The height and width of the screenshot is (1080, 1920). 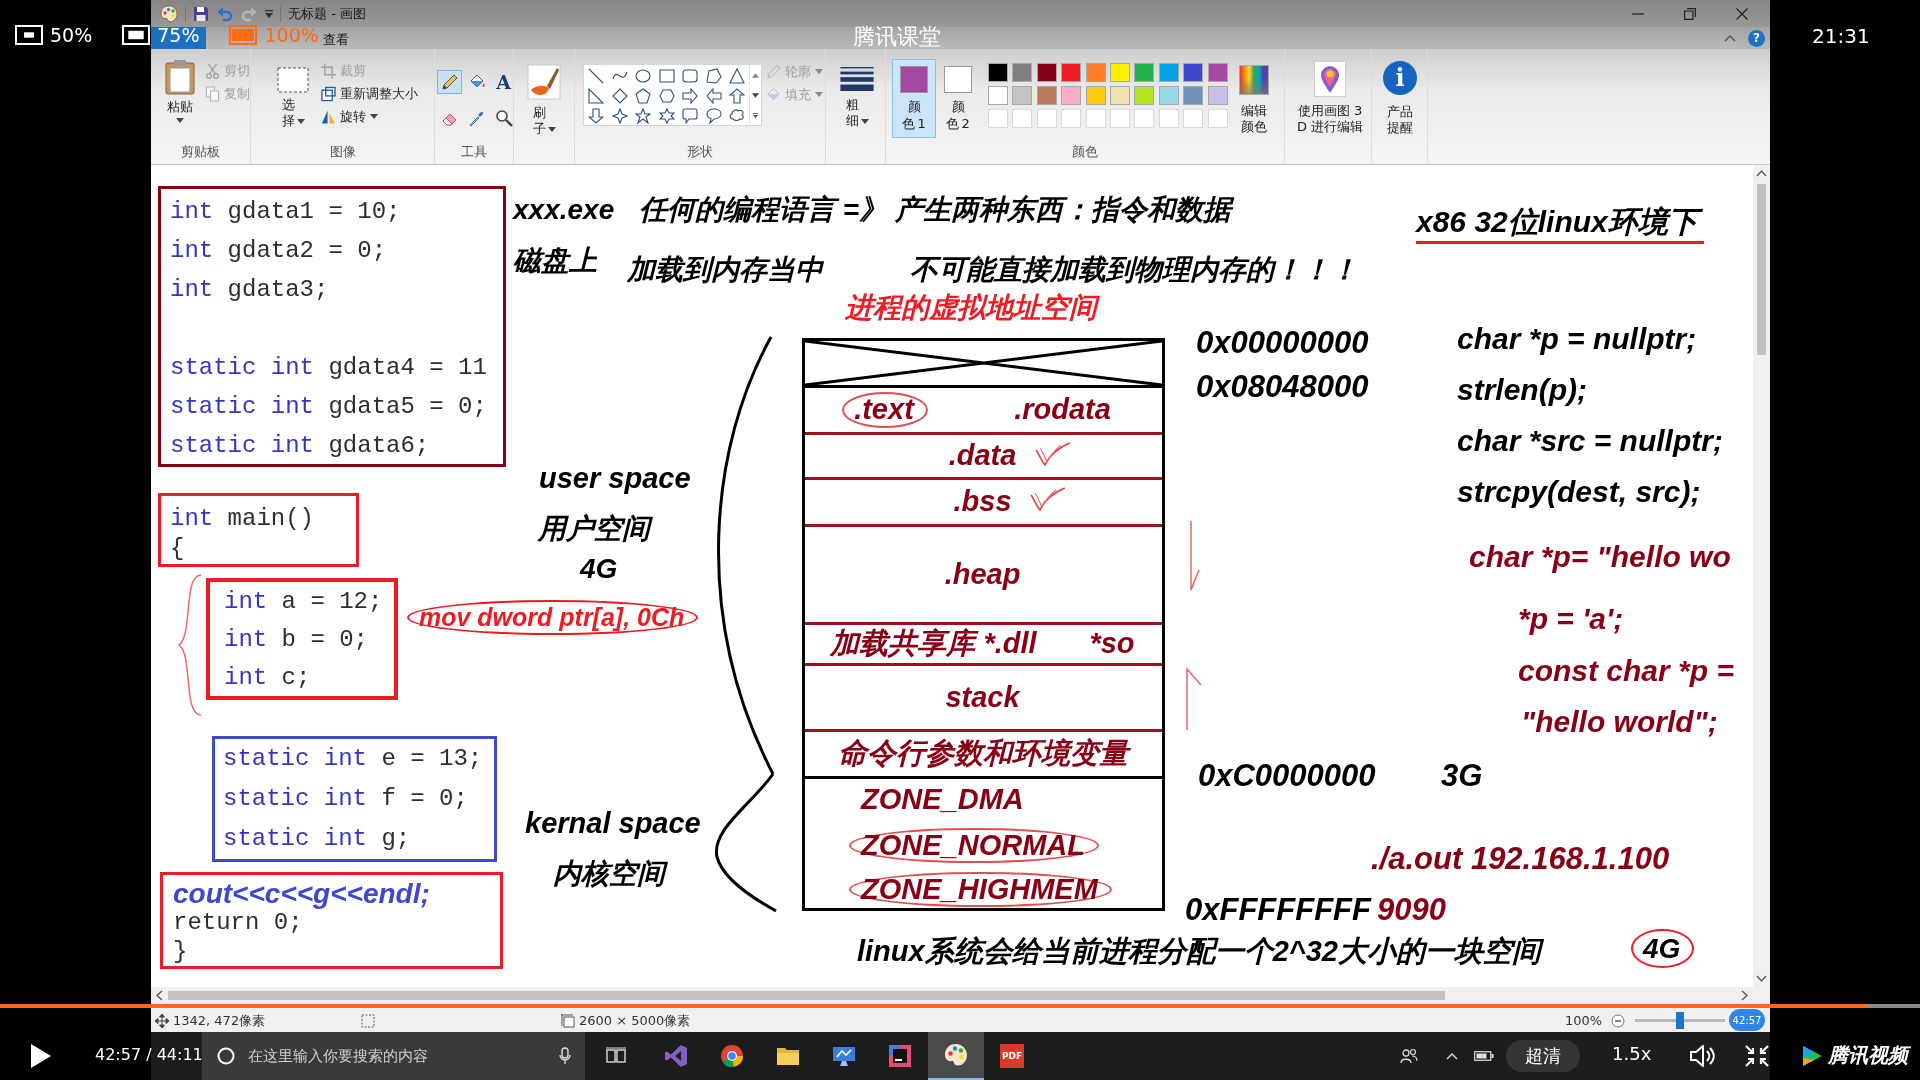 What do you see at coordinates (1618, 1020) in the screenshot?
I see `zoom-out-icon` at bounding box center [1618, 1020].